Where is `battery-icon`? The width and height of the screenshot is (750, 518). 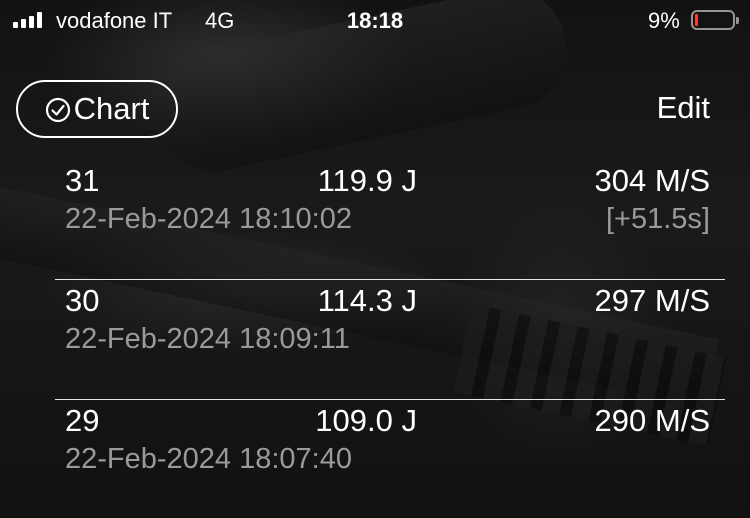
battery-icon is located at coordinates (715, 20).